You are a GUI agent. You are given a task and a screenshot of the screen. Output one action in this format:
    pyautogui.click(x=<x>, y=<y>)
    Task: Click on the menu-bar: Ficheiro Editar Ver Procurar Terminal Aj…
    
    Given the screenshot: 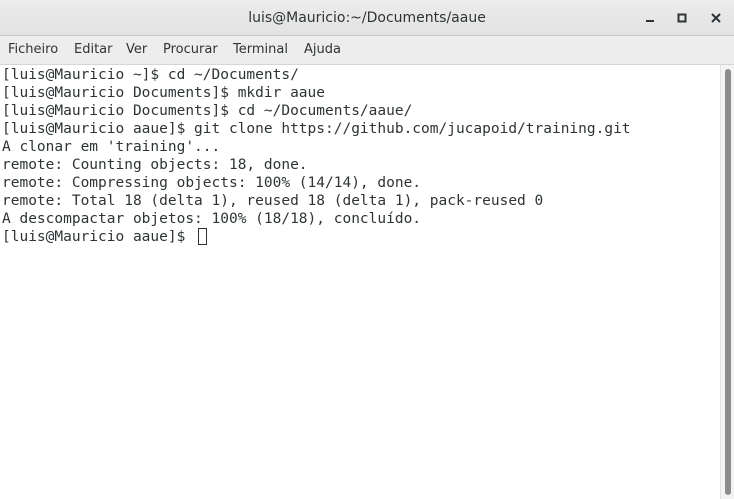 What is the action you would take?
    pyautogui.click(x=367, y=50)
    